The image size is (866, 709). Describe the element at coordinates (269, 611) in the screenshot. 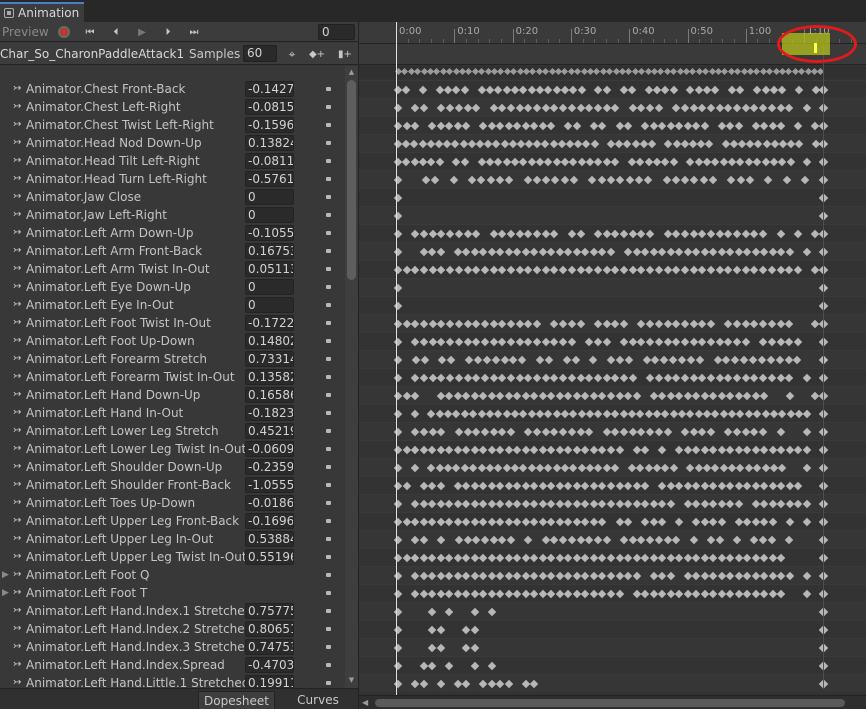

I see `property-value-field: 0.75775` at that location.